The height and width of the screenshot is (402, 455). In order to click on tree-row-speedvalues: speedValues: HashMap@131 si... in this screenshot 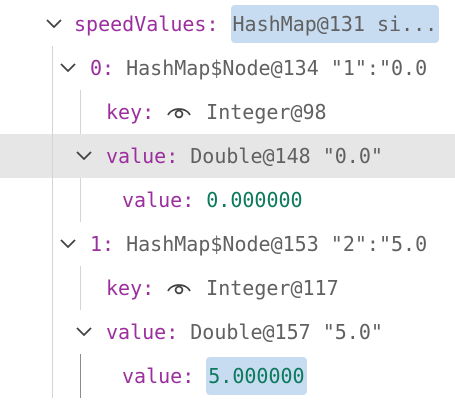, I will do `click(227, 24)`.